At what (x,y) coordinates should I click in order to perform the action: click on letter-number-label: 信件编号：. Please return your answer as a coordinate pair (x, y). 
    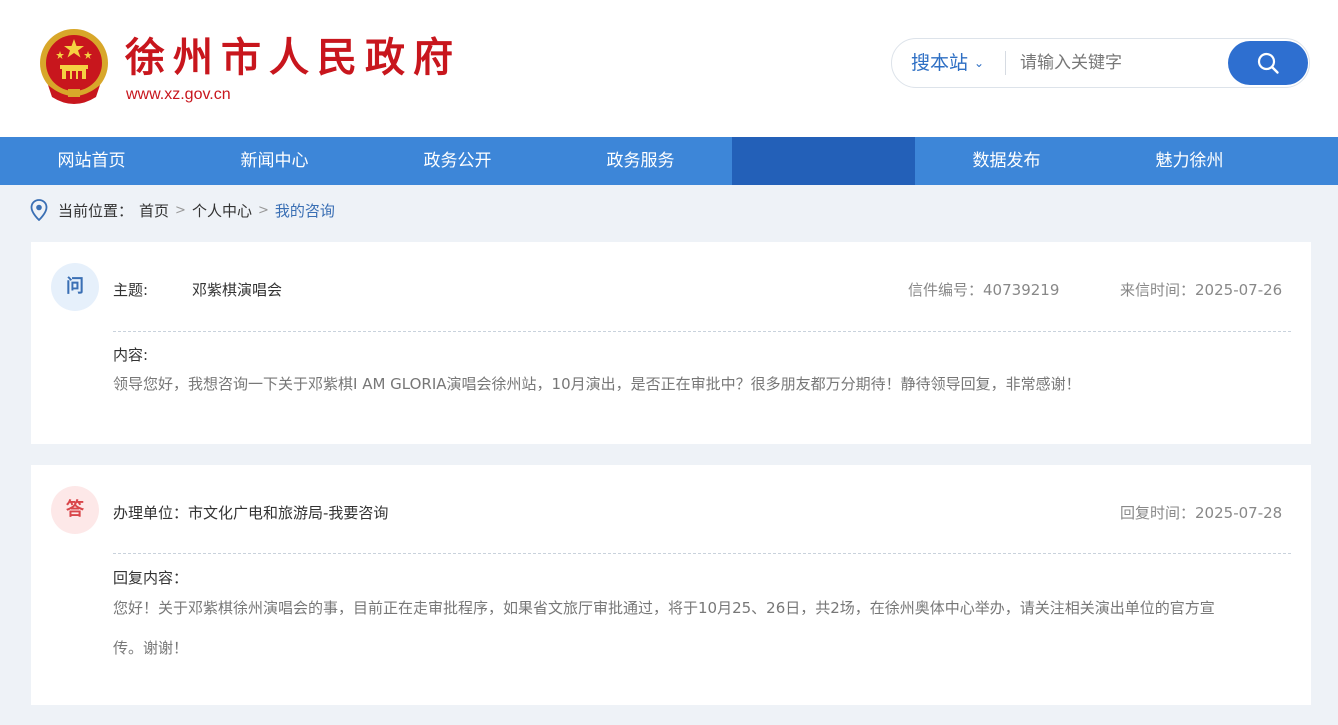
    Looking at the image, I should click on (946, 290).